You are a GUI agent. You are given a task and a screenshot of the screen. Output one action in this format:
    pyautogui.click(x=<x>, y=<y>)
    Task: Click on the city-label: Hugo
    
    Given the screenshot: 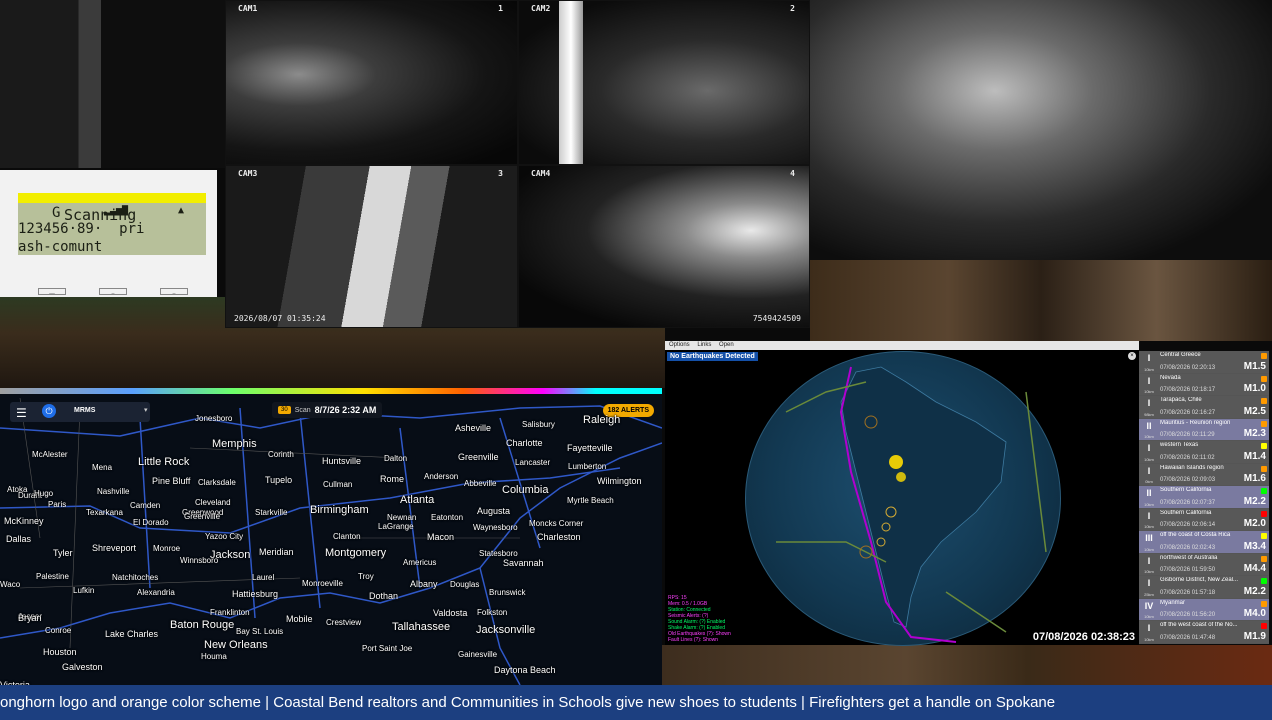 What is the action you would take?
    pyautogui.click(x=44, y=493)
    